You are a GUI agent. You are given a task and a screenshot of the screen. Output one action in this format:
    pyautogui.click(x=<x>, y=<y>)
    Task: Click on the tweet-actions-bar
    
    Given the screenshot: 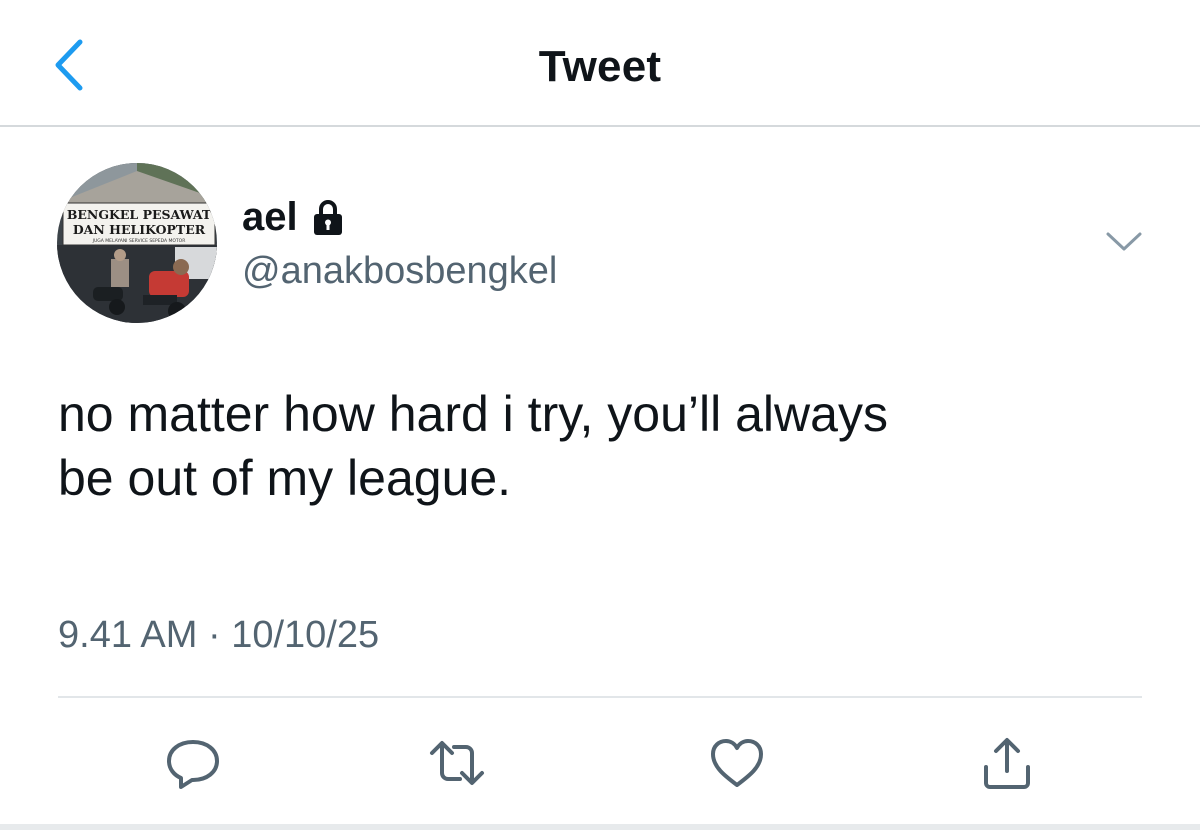 What is the action you would take?
    pyautogui.click(x=600, y=763)
    